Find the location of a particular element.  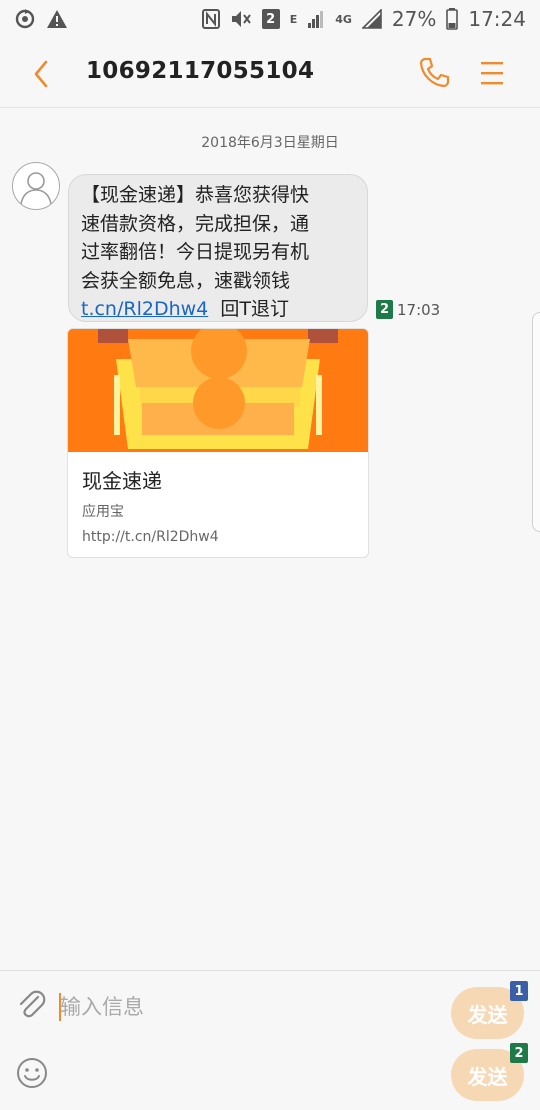

preview-url: http://t.cn/Rl2Dhw4 is located at coordinates (150, 537).